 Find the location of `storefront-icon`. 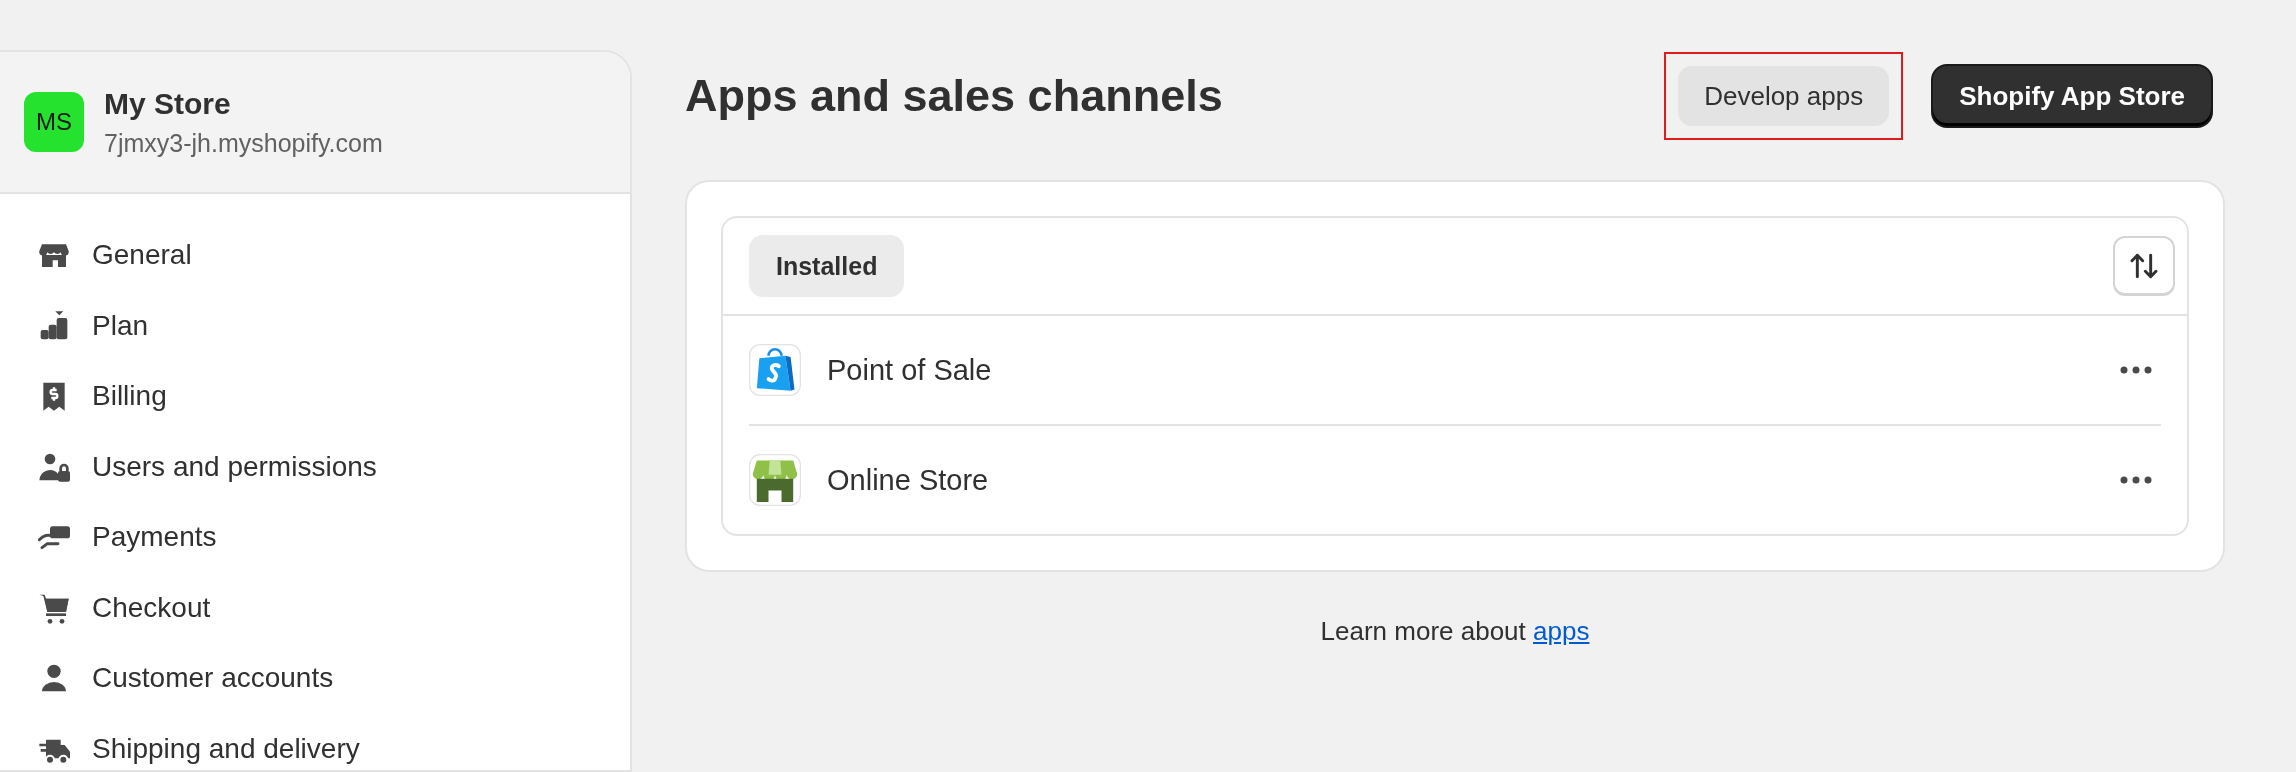

storefront-icon is located at coordinates (775, 480).